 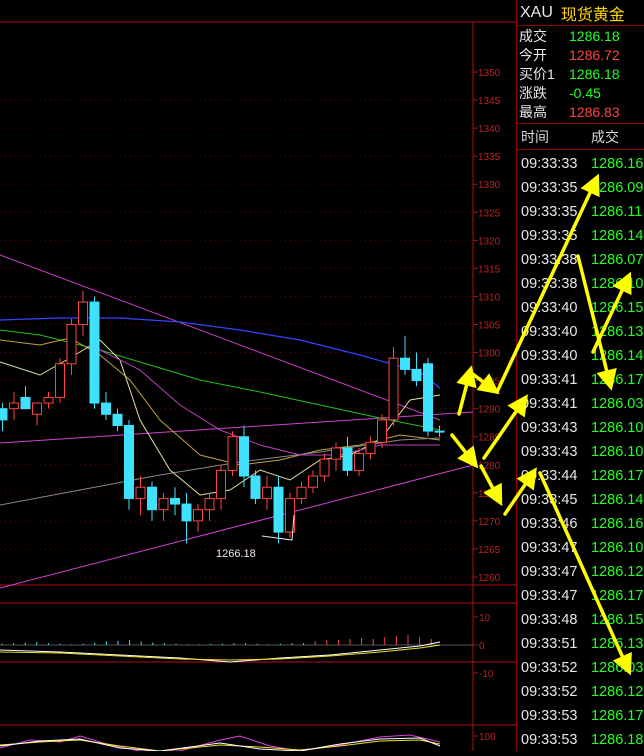 What do you see at coordinates (489, 326) in the screenshot?
I see `axis-label: 1305` at bounding box center [489, 326].